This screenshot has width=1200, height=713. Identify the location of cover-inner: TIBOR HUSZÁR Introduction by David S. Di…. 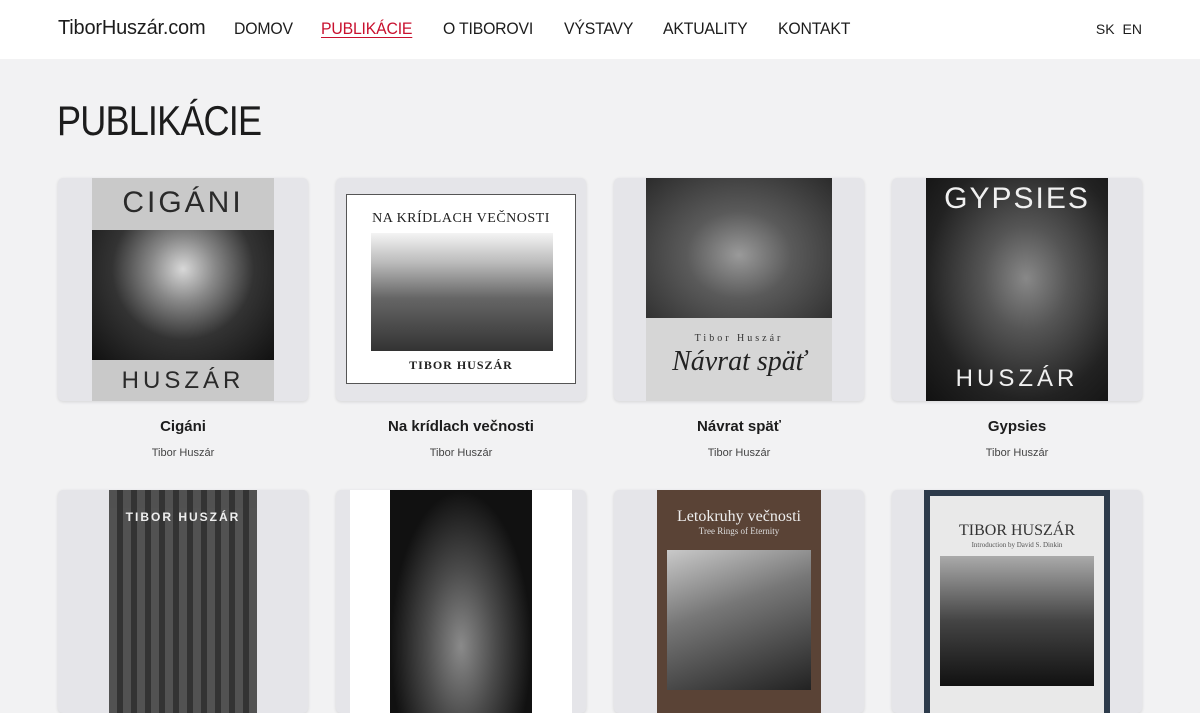
(1017, 604).